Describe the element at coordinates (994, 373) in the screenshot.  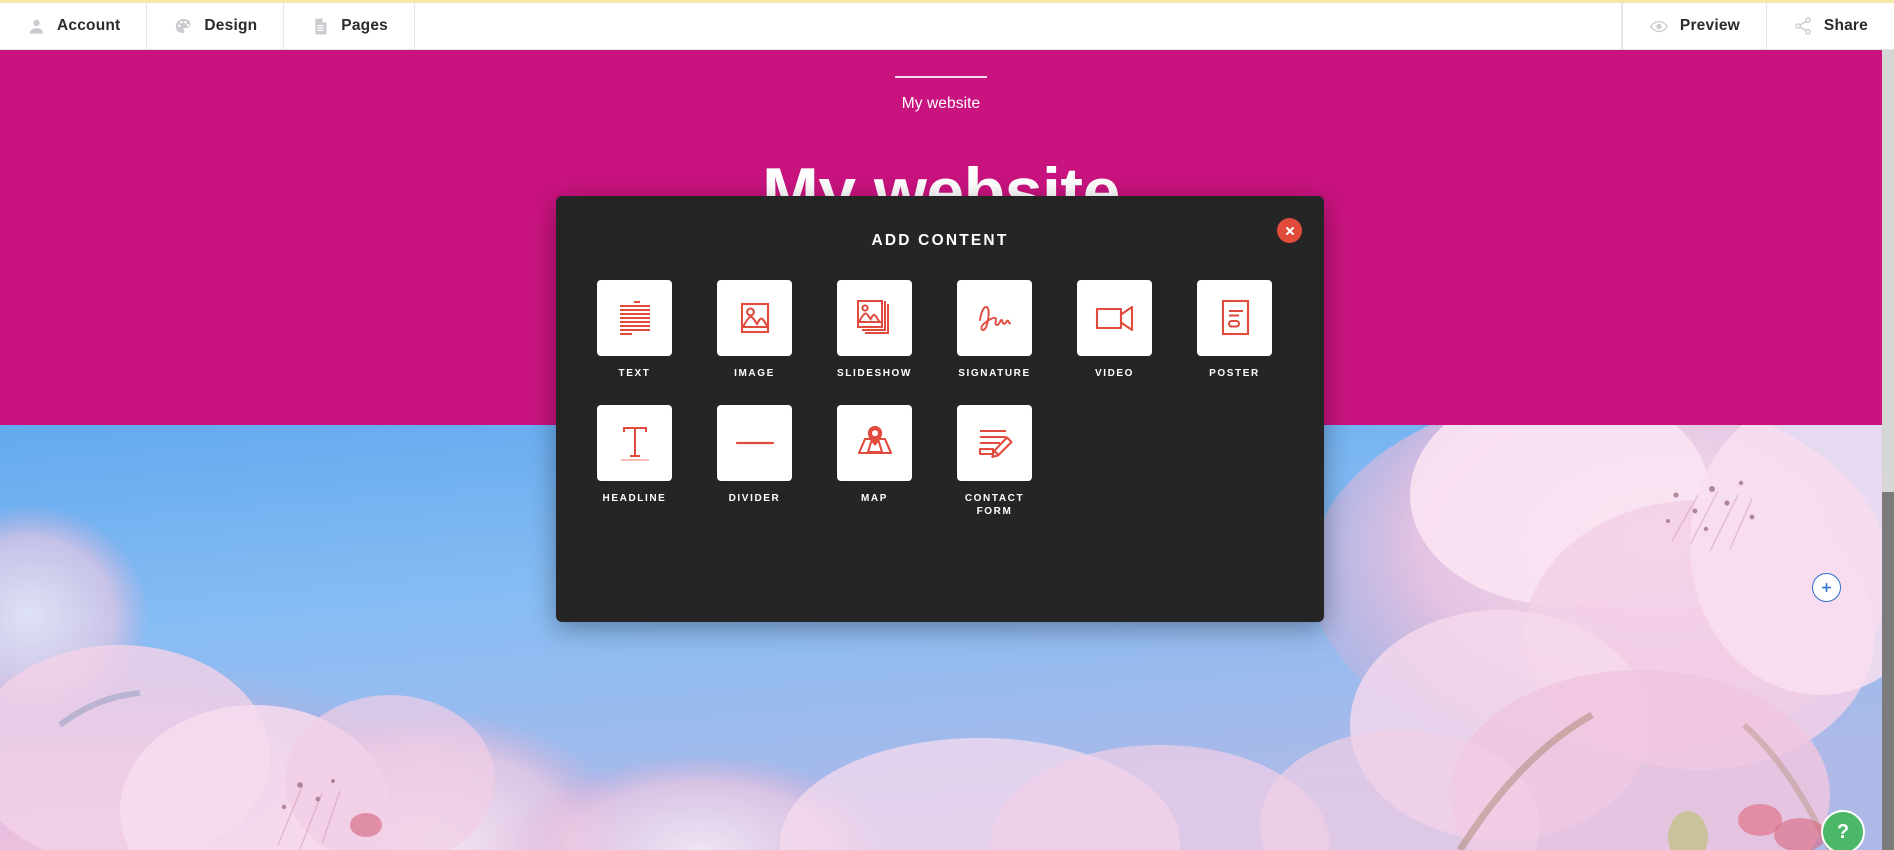
I see `content-type-label: SIGNATURE` at that location.